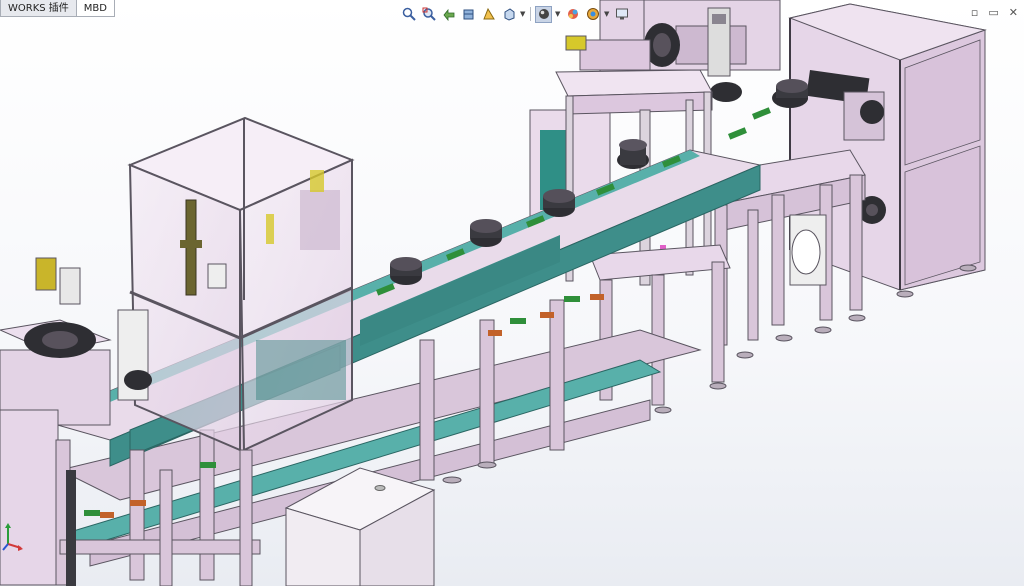 This screenshot has height=586, width=1024. What do you see at coordinates (508, 14) in the screenshot?
I see `view-orientation-icon` at bounding box center [508, 14].